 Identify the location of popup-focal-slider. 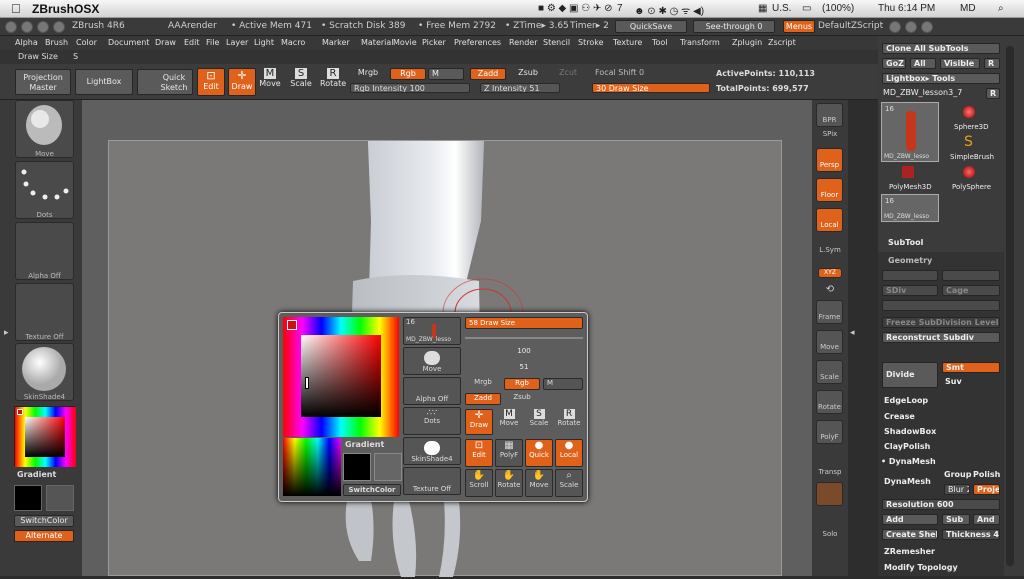
(524, 338).